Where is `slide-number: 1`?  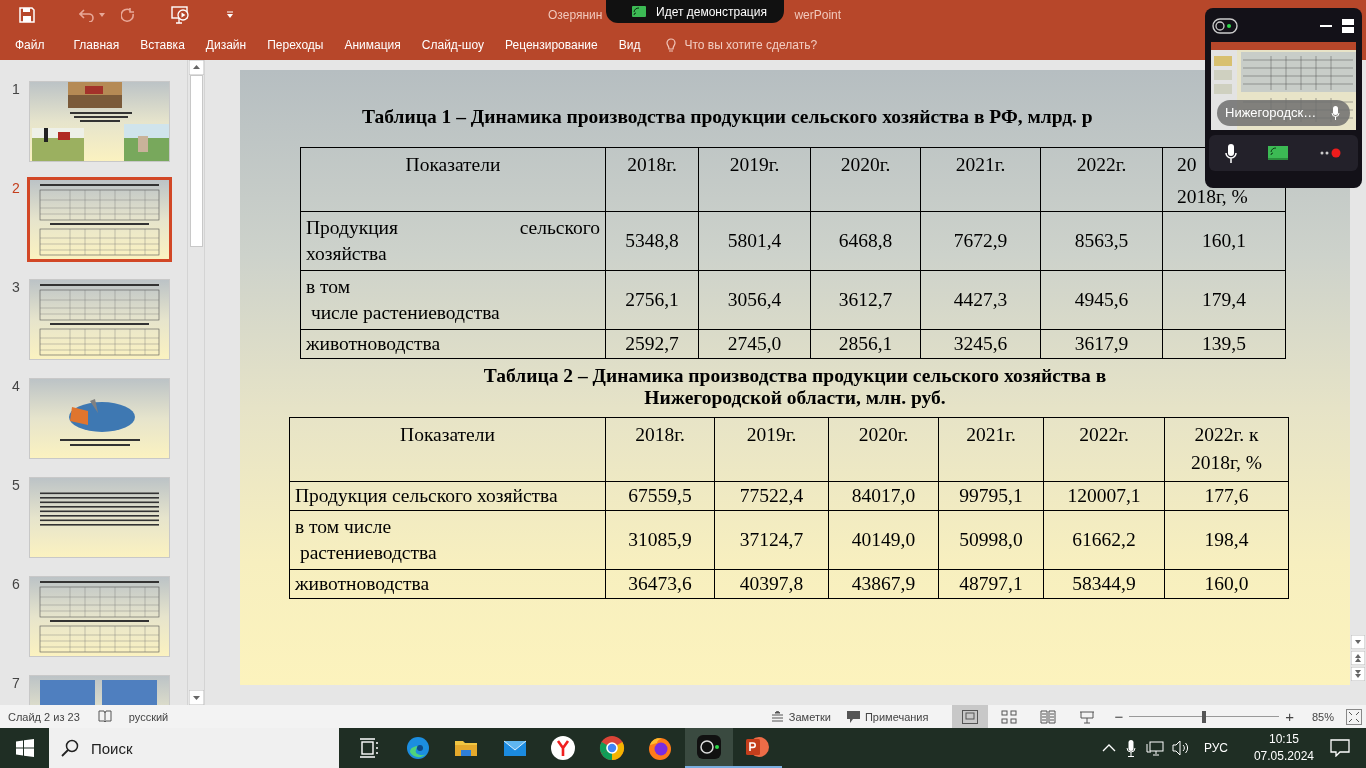
slide-number: 1 is located at coordinates (16, 89).